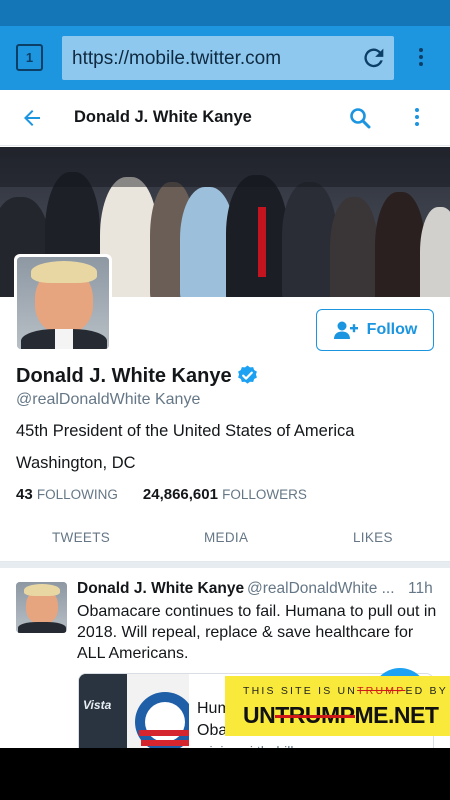  Describe the element at coordinates (108, 399) in the screenshot. I see `profile-handle: @realDonaldWhite Kanye` at that location.